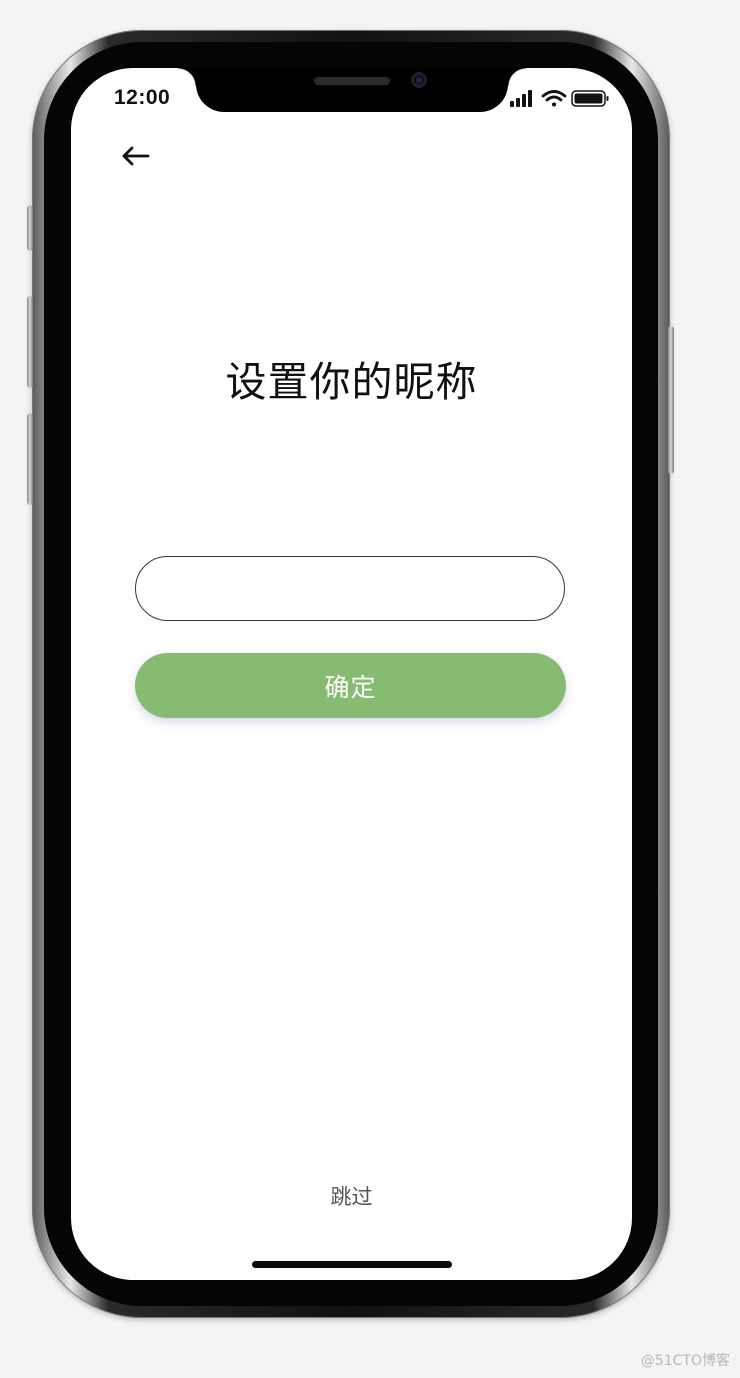 The height and width of the screenshot is (1378, 740). I want to click on side-button-power, so click(671, 400).